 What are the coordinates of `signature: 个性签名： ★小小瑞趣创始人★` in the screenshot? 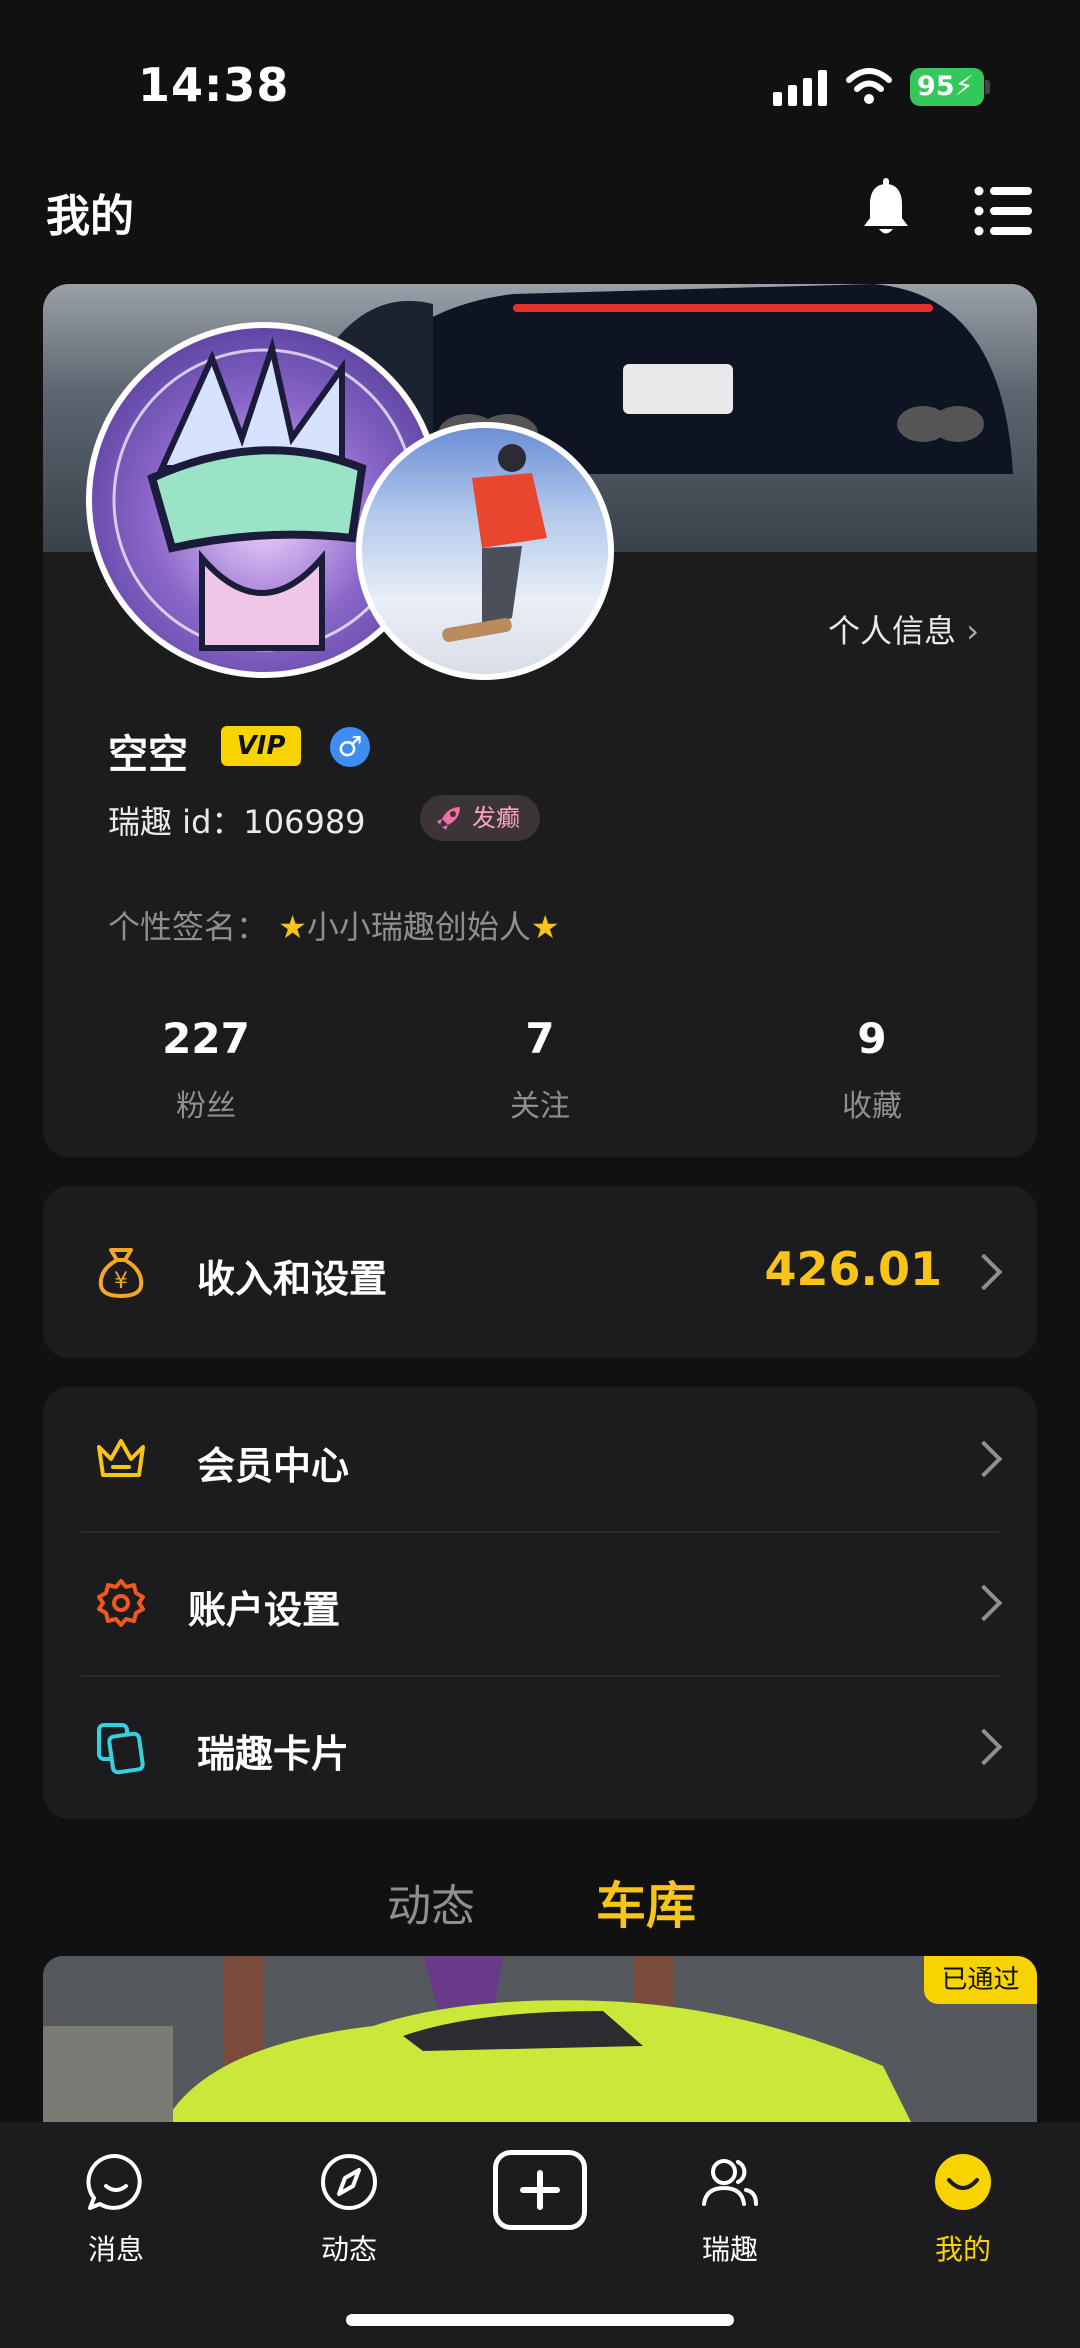 It's located at (334, 927).